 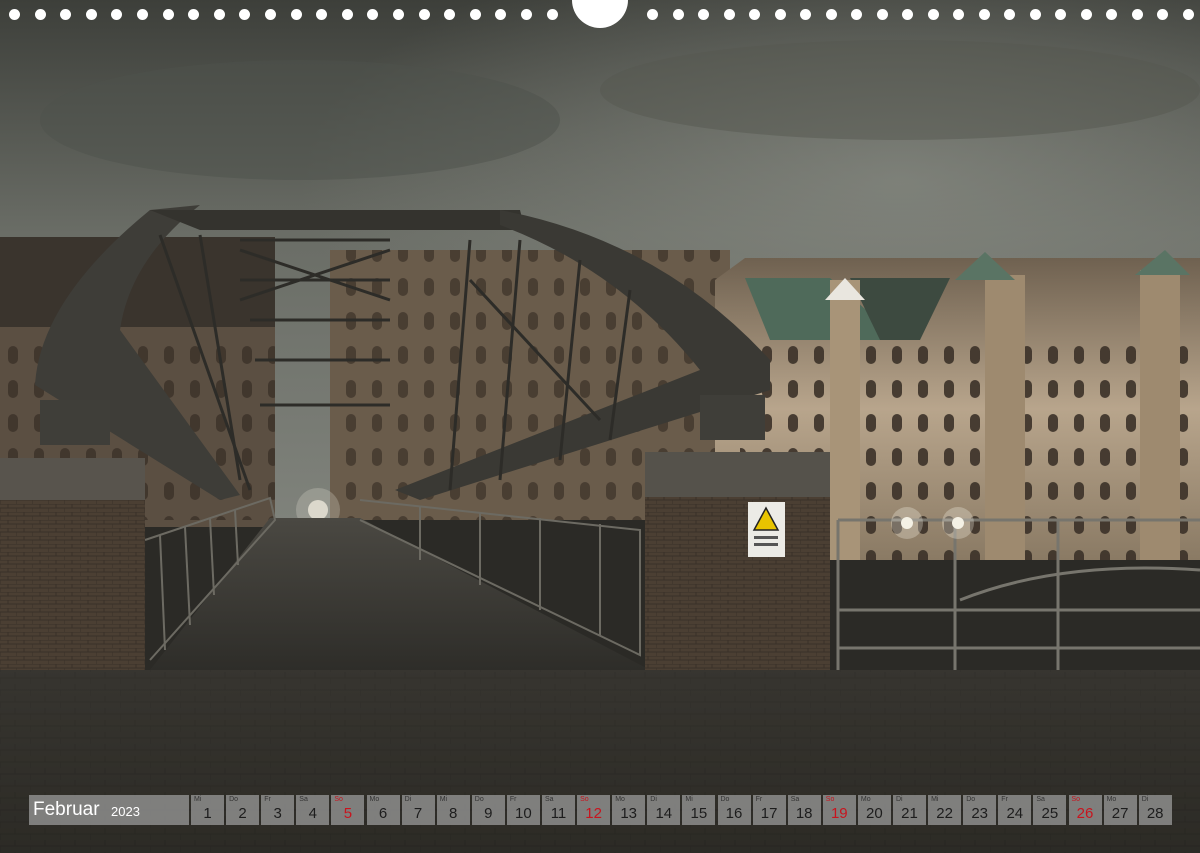 I want to click on day-cell: Sa 18, so click(x=804, y=810).